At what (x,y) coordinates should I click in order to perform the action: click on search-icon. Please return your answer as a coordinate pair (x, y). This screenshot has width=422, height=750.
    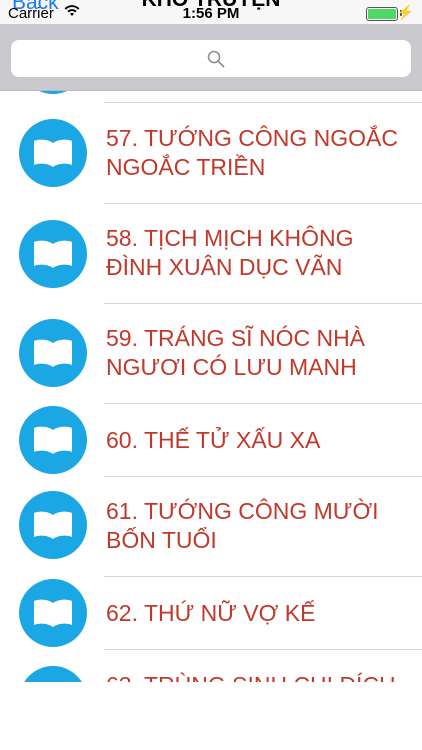
    Looking at the image, I should click on (216, 59).